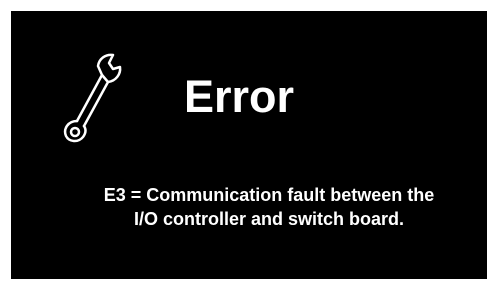  What do you see at coordinates (92, 98) in the screenshot?
I see `wrench-icon` at bounding box center [92, 98].